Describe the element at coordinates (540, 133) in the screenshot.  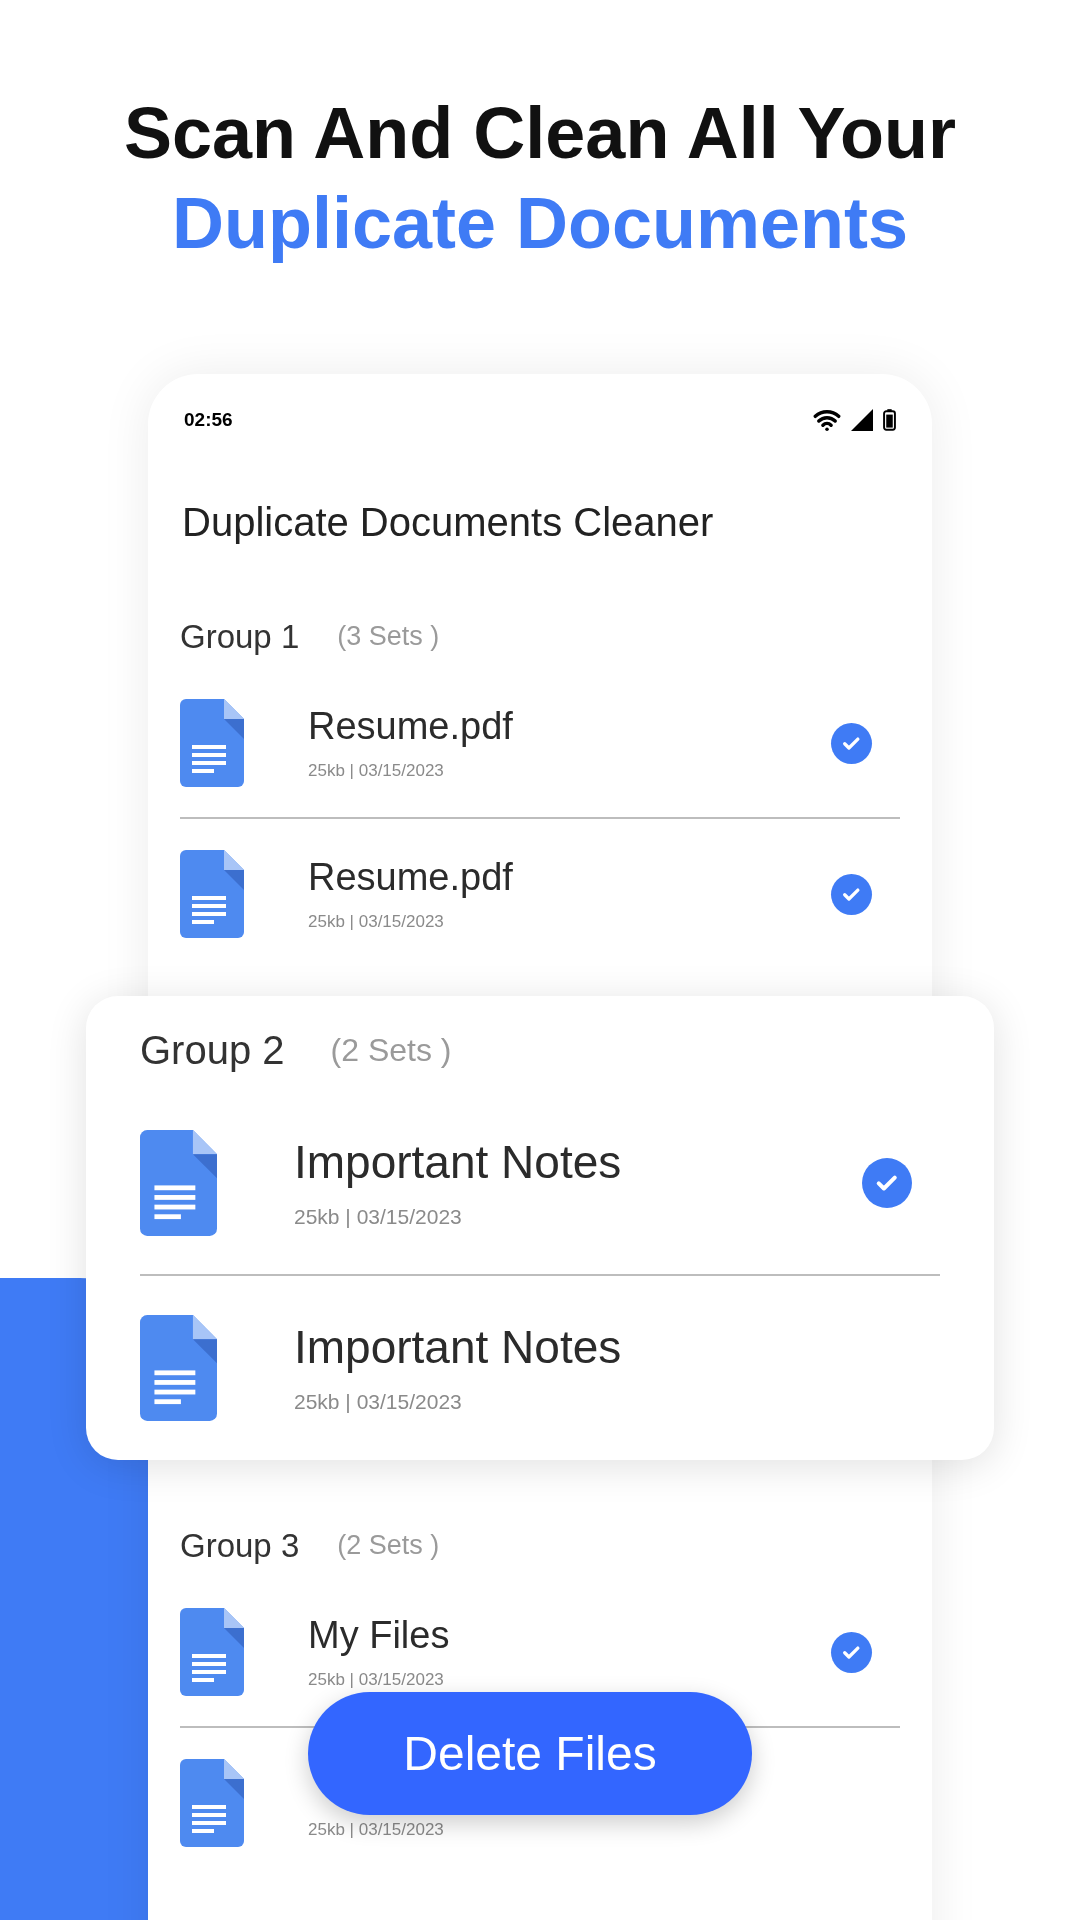
I see `headline: Scan And Clean All Your` at that location.